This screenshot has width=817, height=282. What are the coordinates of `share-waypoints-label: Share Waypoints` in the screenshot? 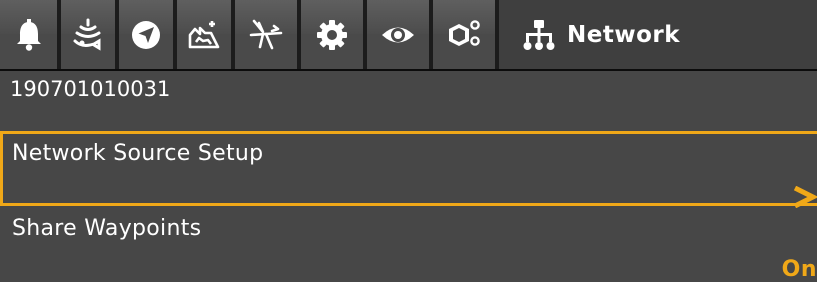 It's located at (107, 228).